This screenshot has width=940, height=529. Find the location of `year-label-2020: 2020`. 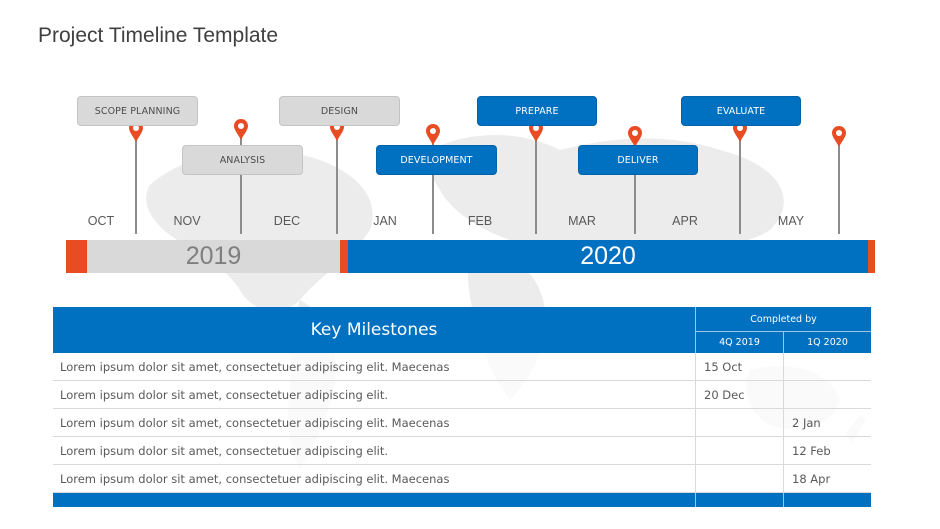

year-label-2020: 2020 is located at coordinates (608, 256).